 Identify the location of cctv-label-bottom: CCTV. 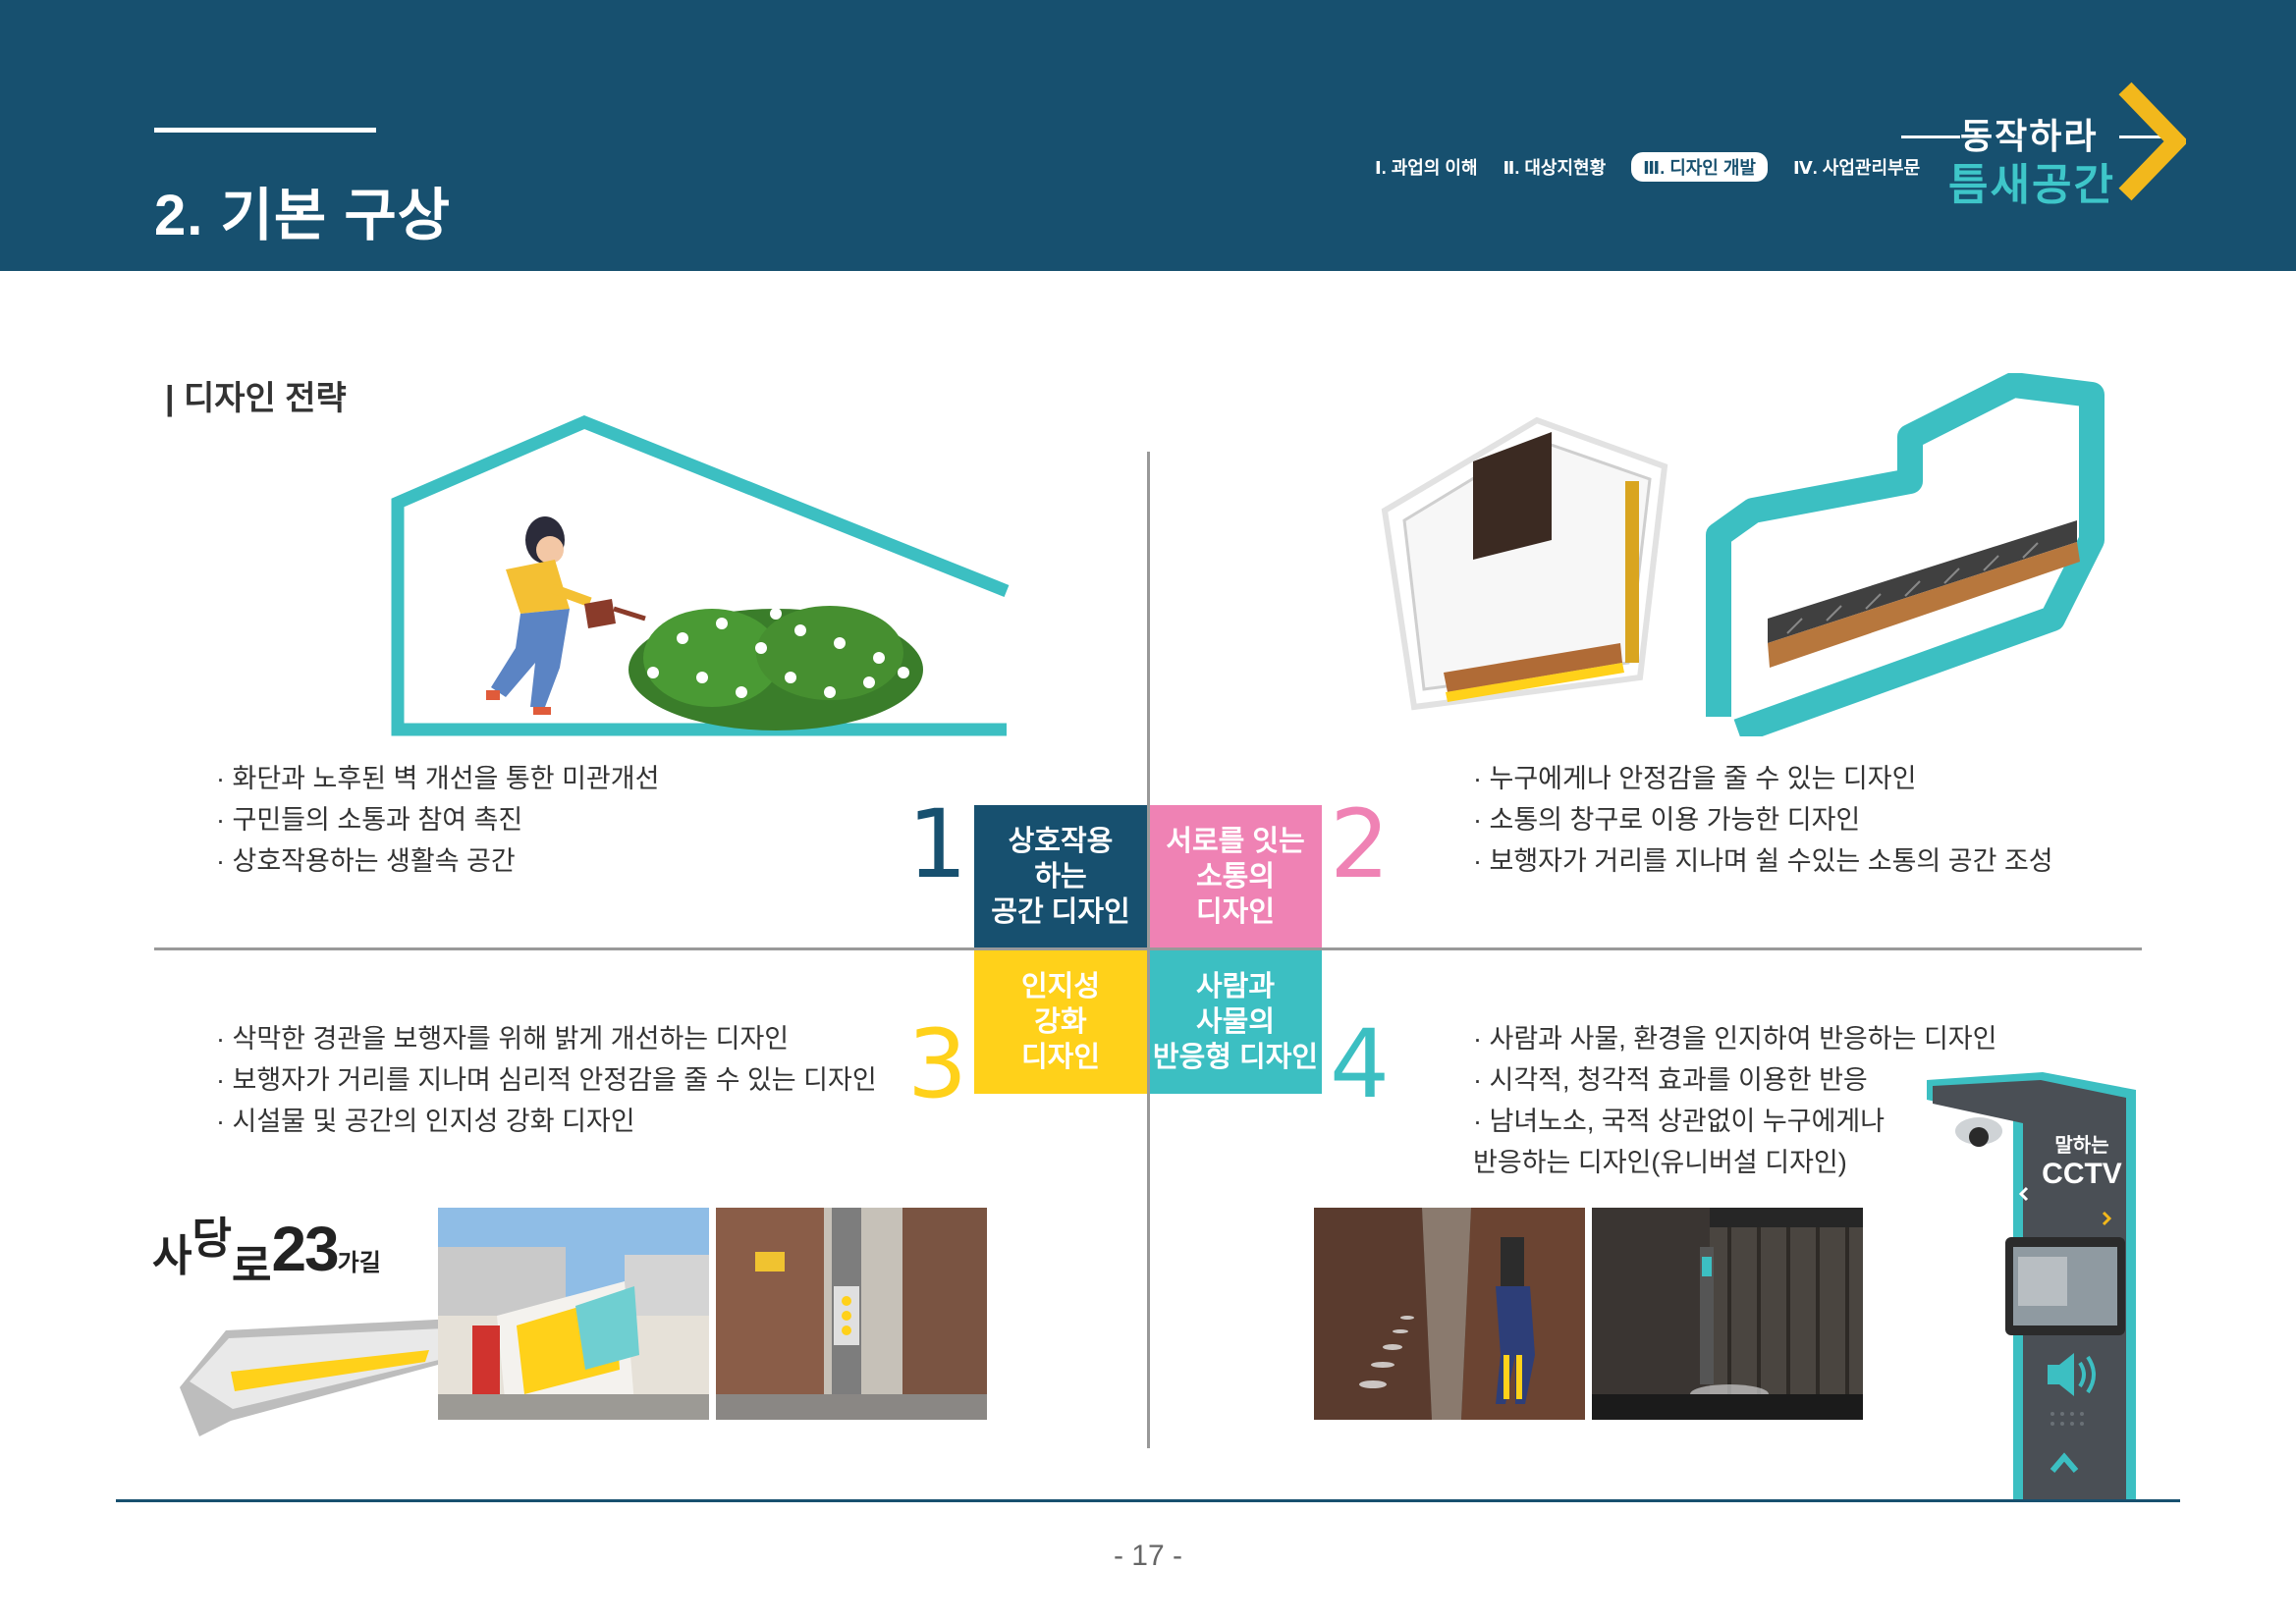
(2082, 1174).